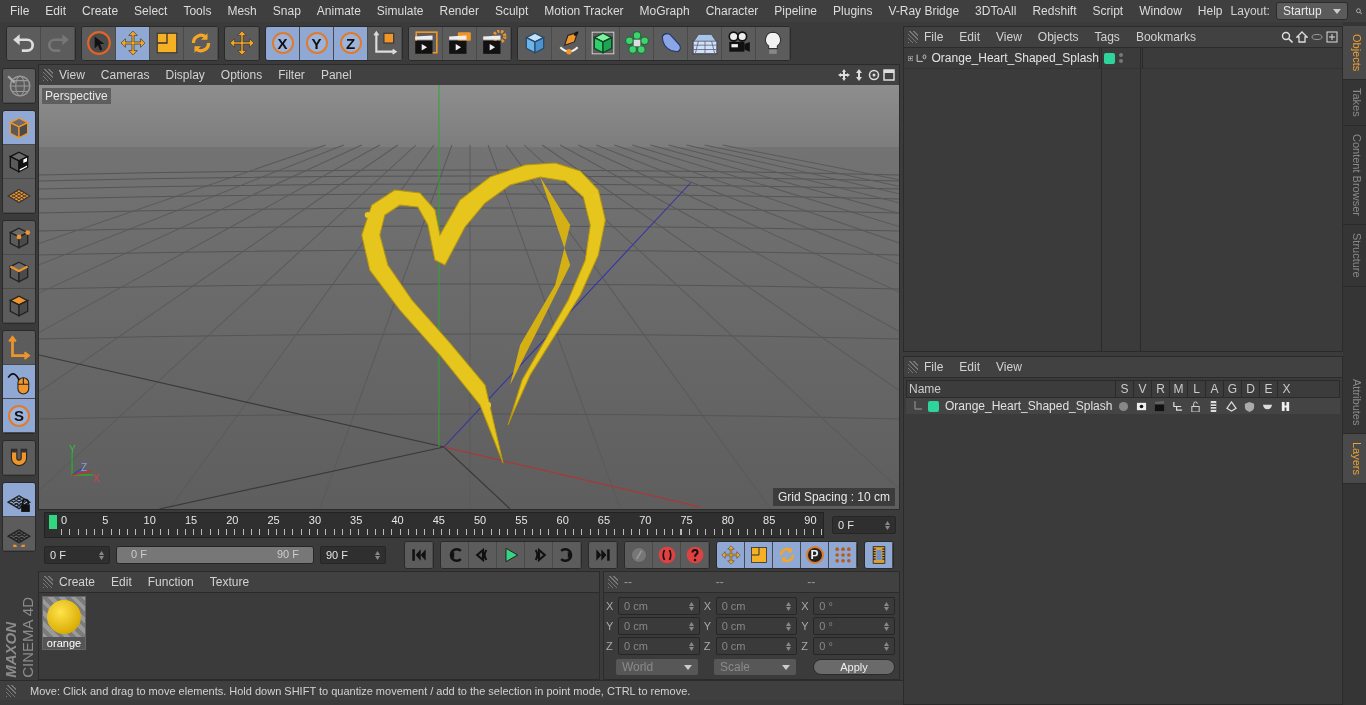 The width and height of the screenshot is (1366, 705). What do you see at coordinates (1250, 389) in the screenshot?
I see `column-header: D` at bounding box center [1250, 389].